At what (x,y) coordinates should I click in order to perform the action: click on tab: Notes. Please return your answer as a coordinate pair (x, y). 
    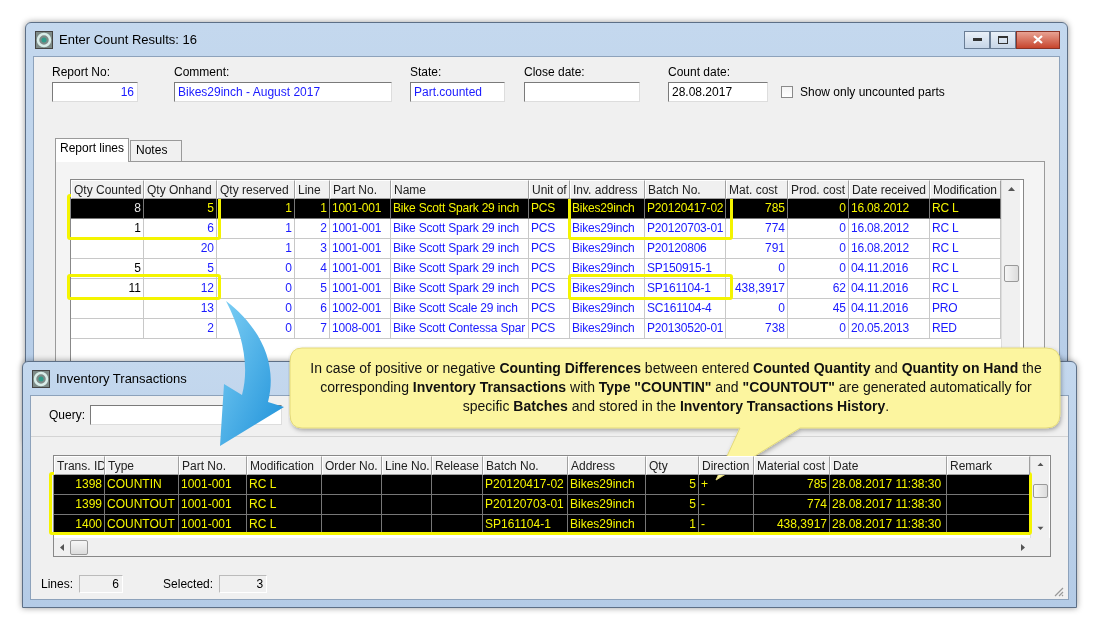
    Looking at the image, I should click on (156, 150).